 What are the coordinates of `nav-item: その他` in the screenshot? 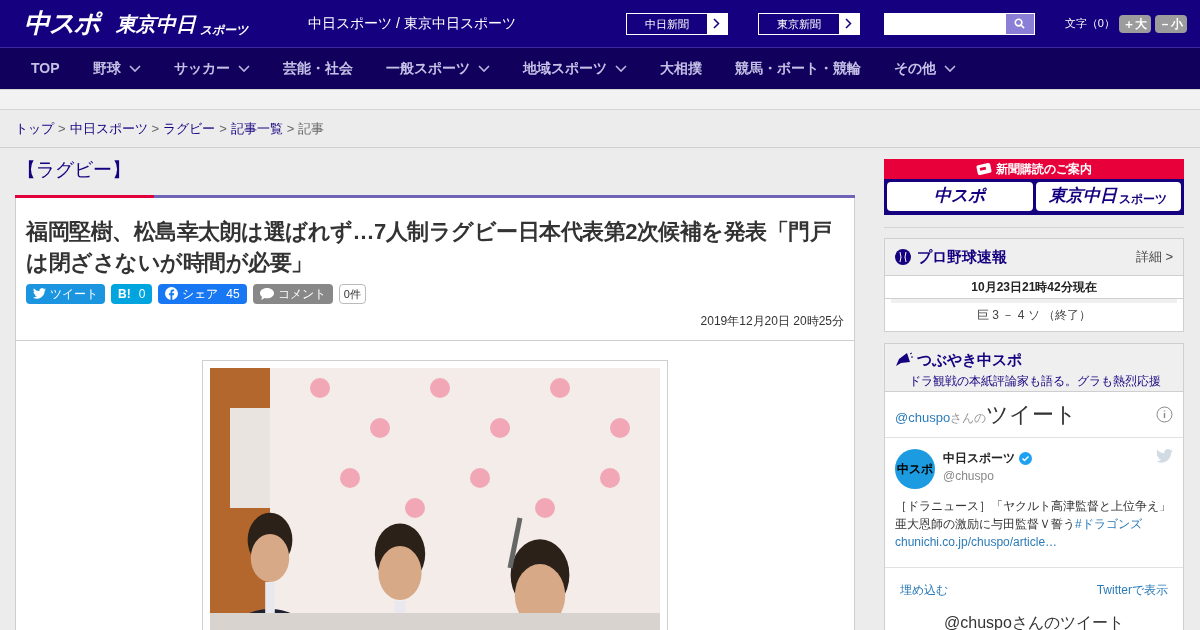 It's located at (924, 68).